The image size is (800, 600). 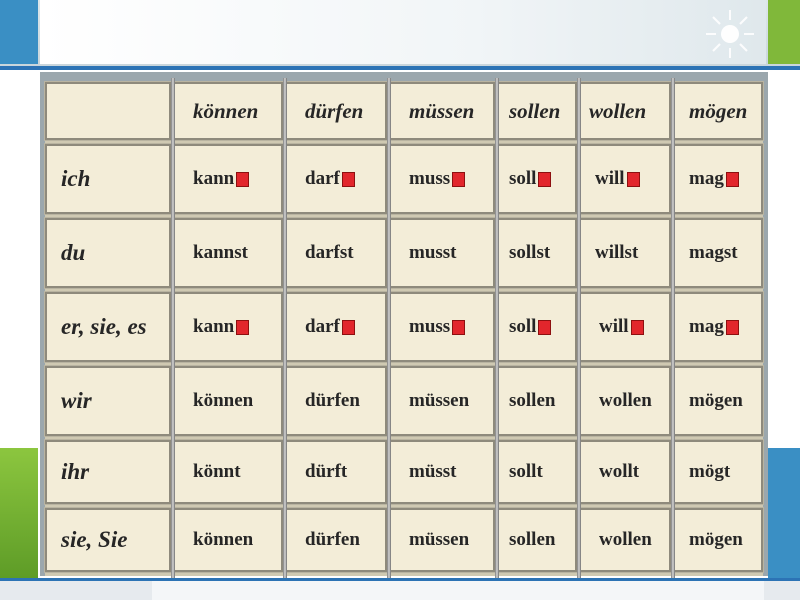 I want to click on table-row: ihr könnt dürft müsst sollt wollt mögt, so click(x=404, y=472).